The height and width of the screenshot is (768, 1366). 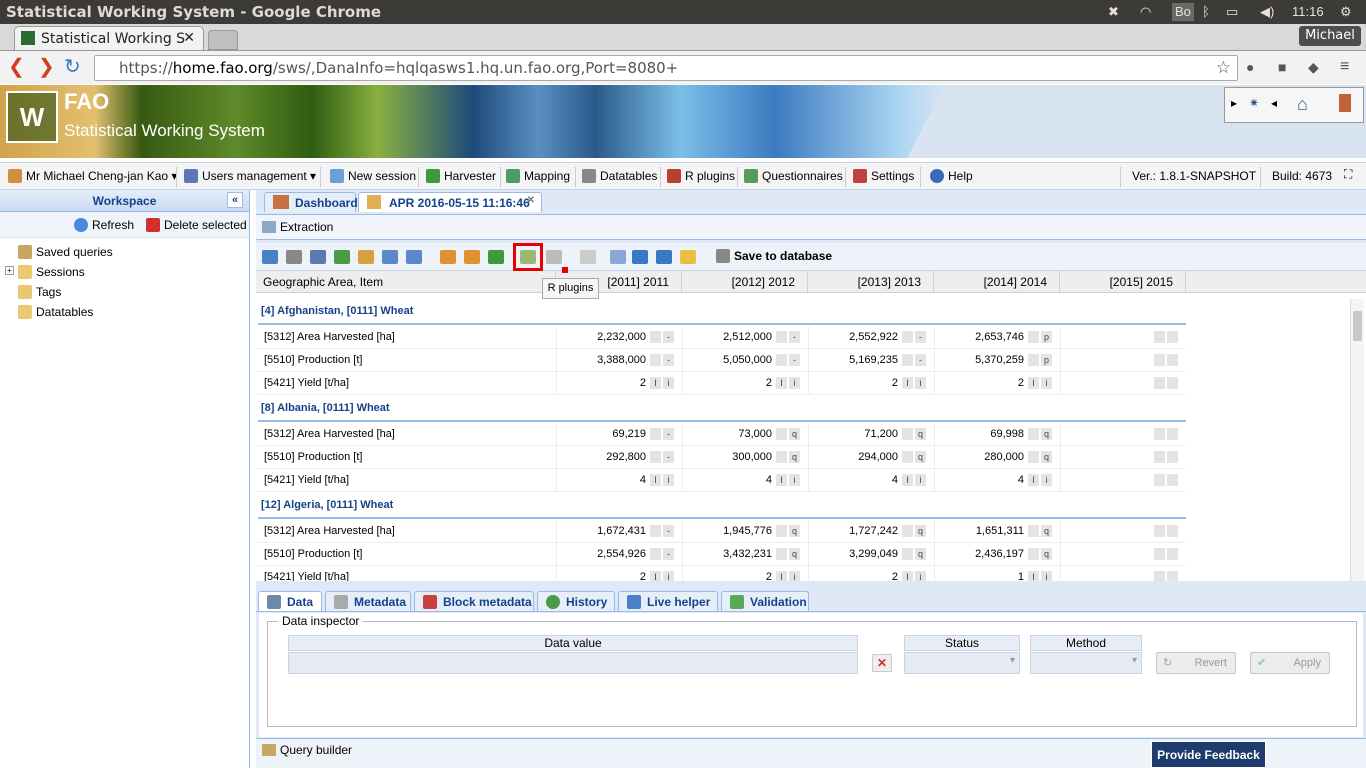 I want to click on menu-harvester: Harvester, so click(x=461, y=176).